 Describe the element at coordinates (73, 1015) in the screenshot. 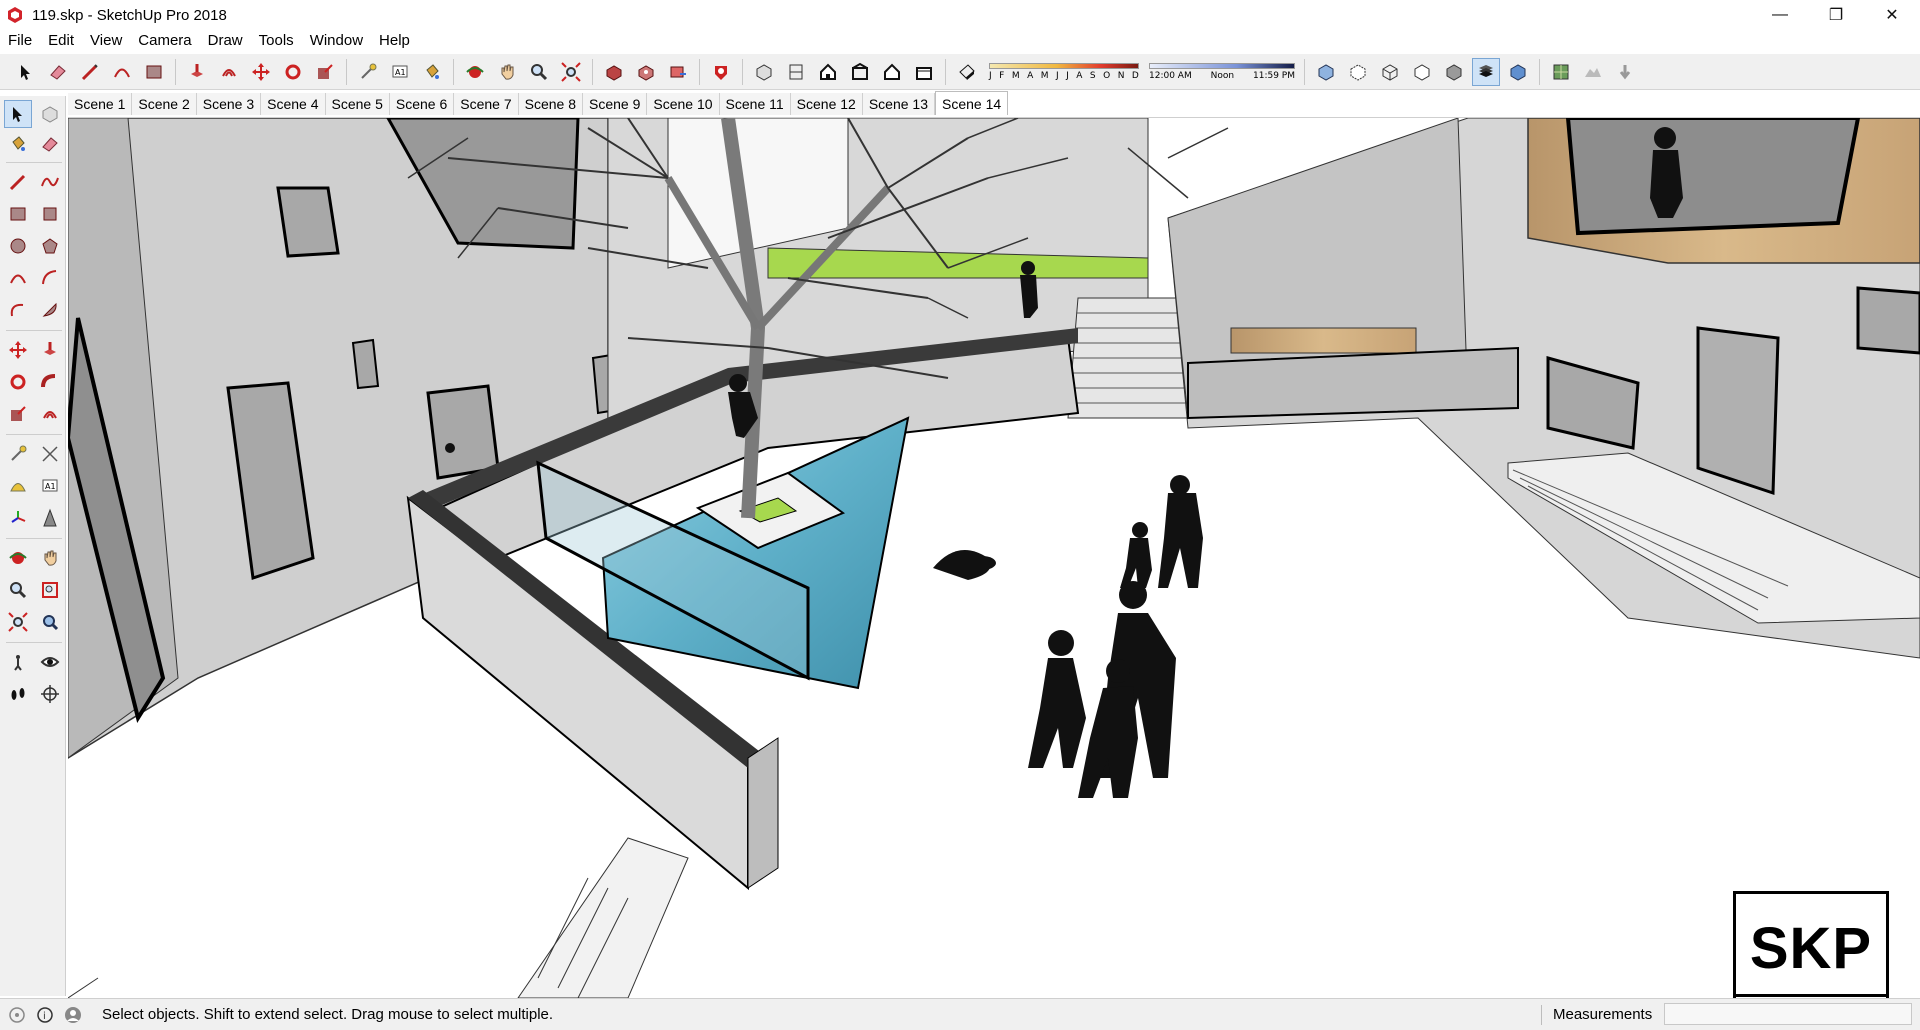

I see `user-account-icon` at that location.